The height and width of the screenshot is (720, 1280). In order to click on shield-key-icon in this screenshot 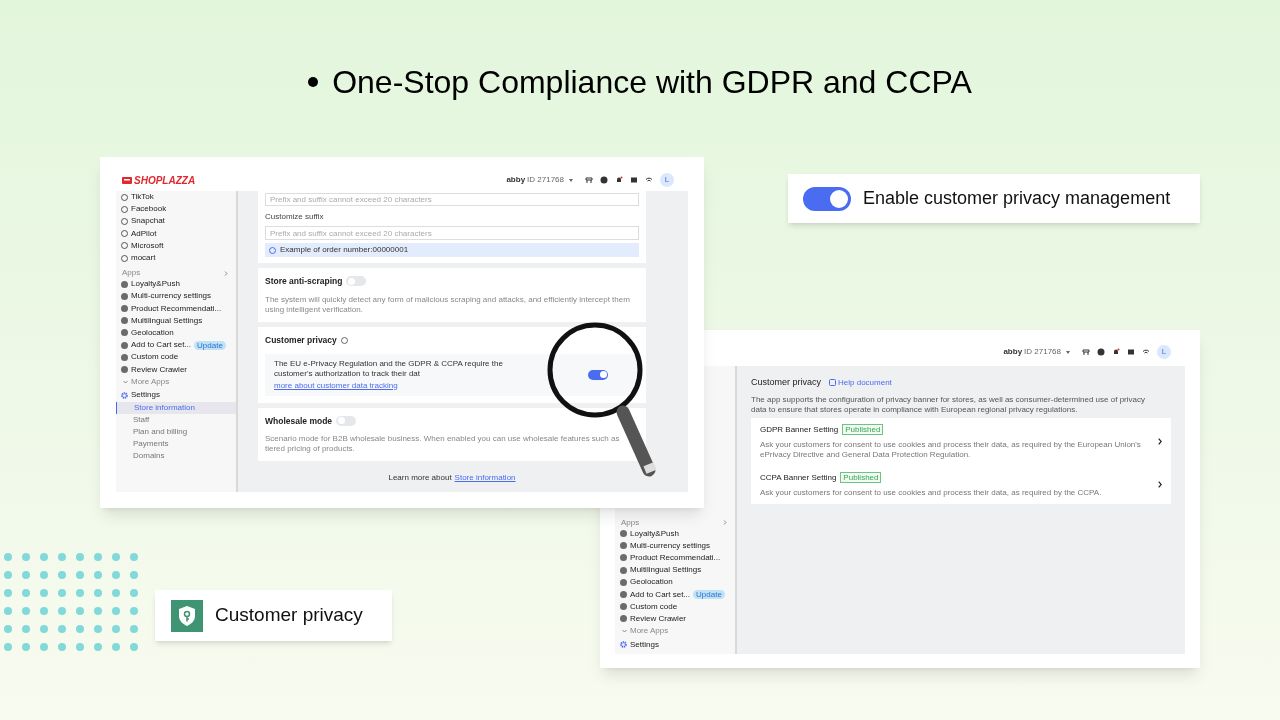, I will do `click(187, 615)`.